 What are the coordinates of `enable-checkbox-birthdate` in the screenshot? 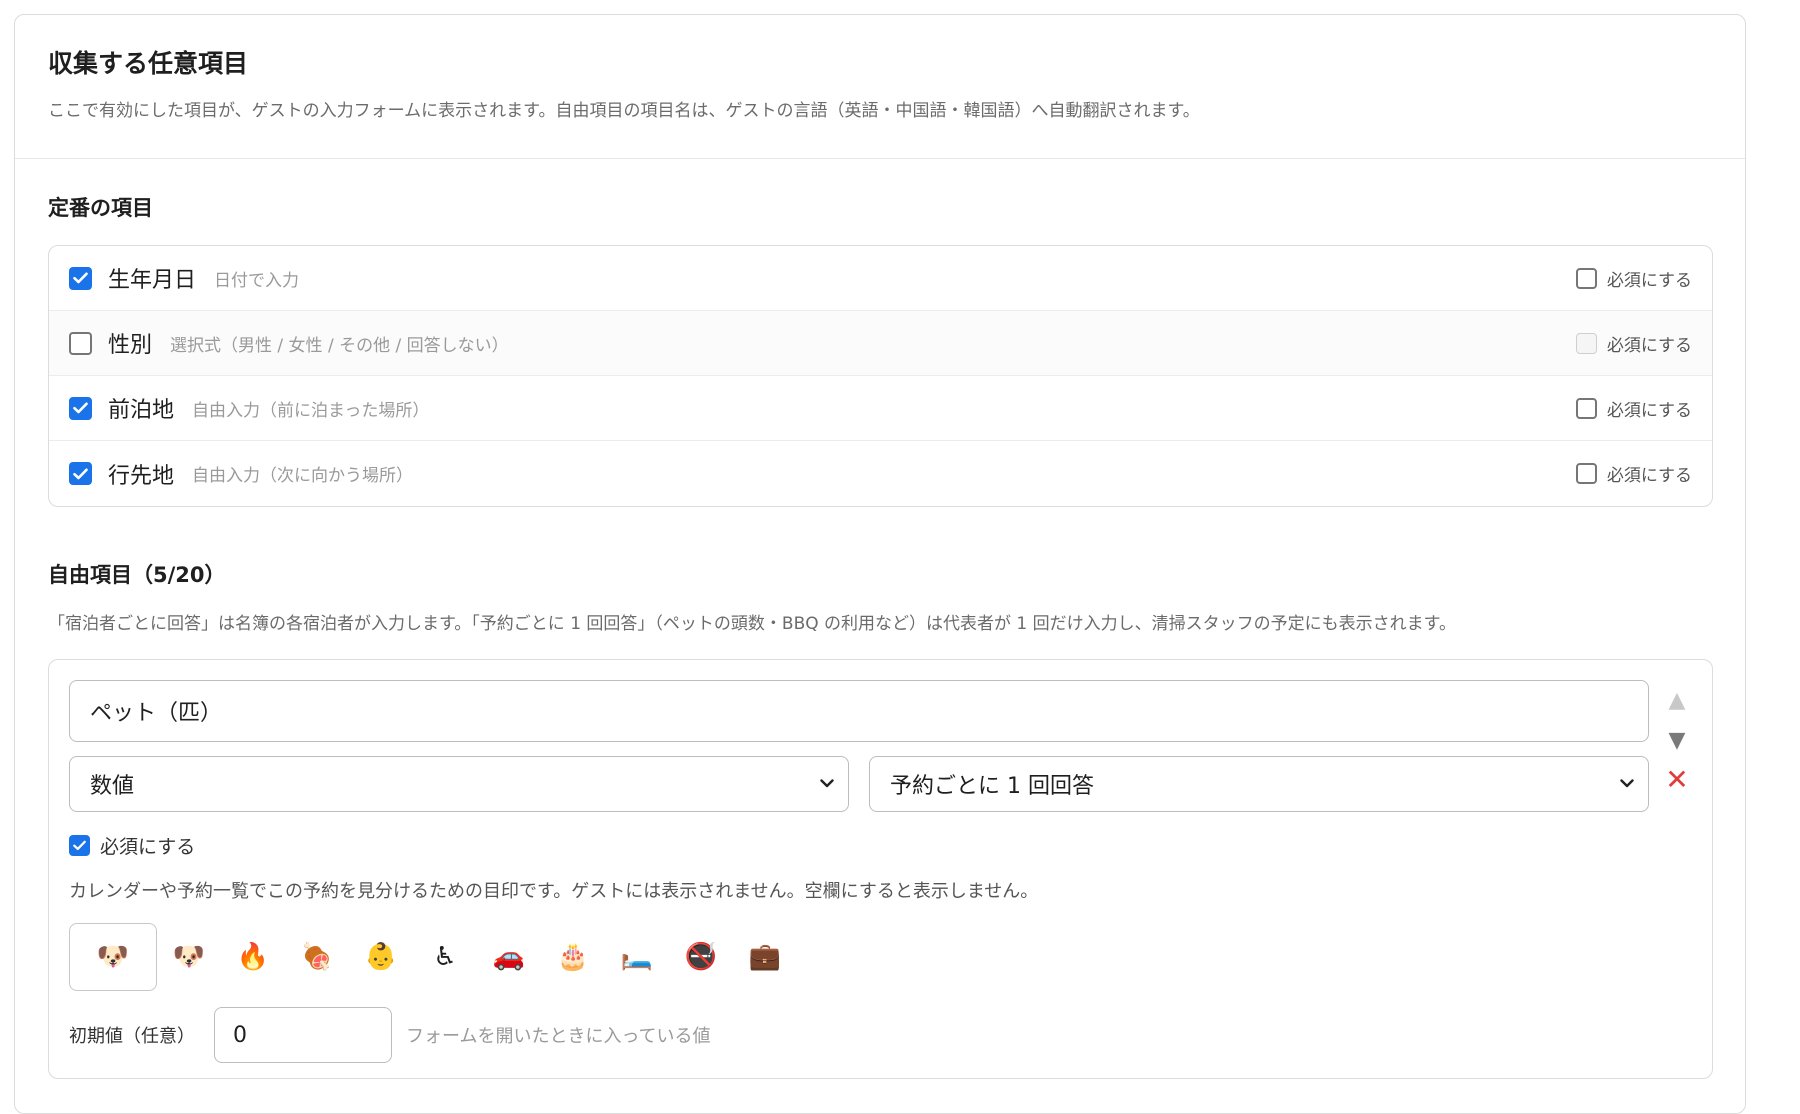 It's located at (80, 278).